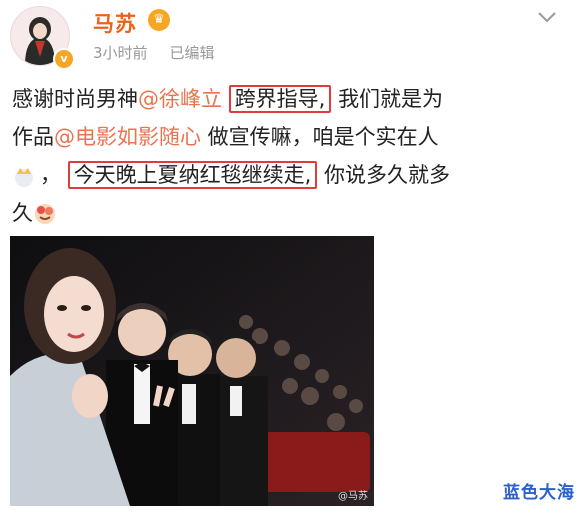 The image size is (582, 514). I want to click on username: 马苏, so click(115, 23).